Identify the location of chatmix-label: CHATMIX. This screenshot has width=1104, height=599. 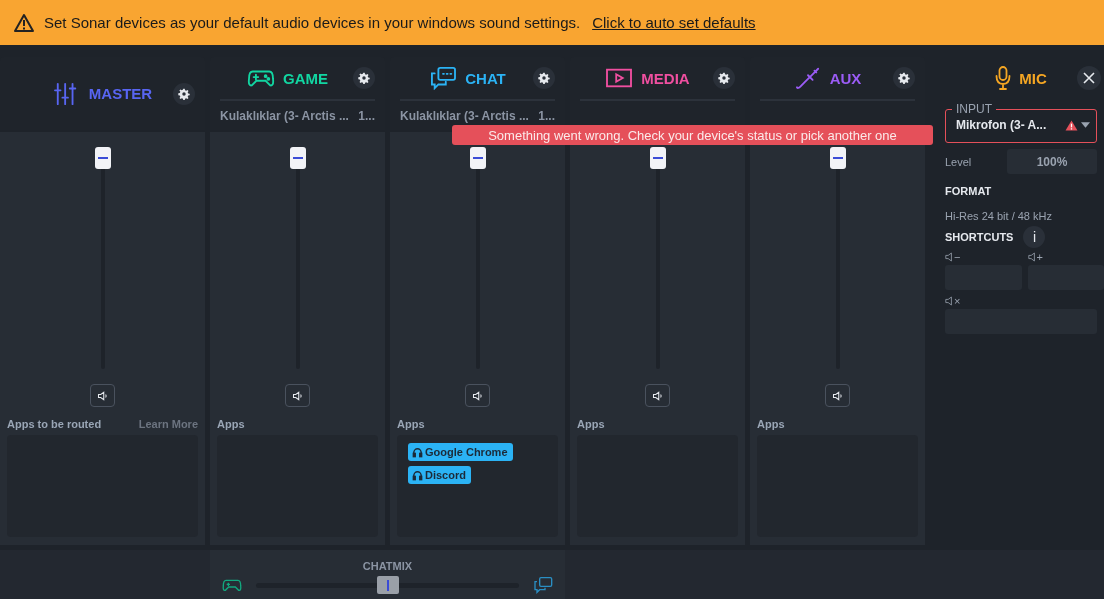
(387, 566).